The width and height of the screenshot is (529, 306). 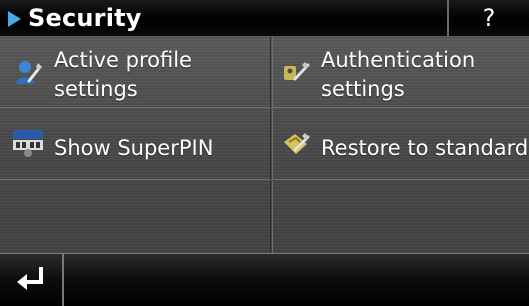 What do you see at coordinates (14, 19) in the screenshot?
I see `title-arrow-icon` at bounding box center [14, 19].